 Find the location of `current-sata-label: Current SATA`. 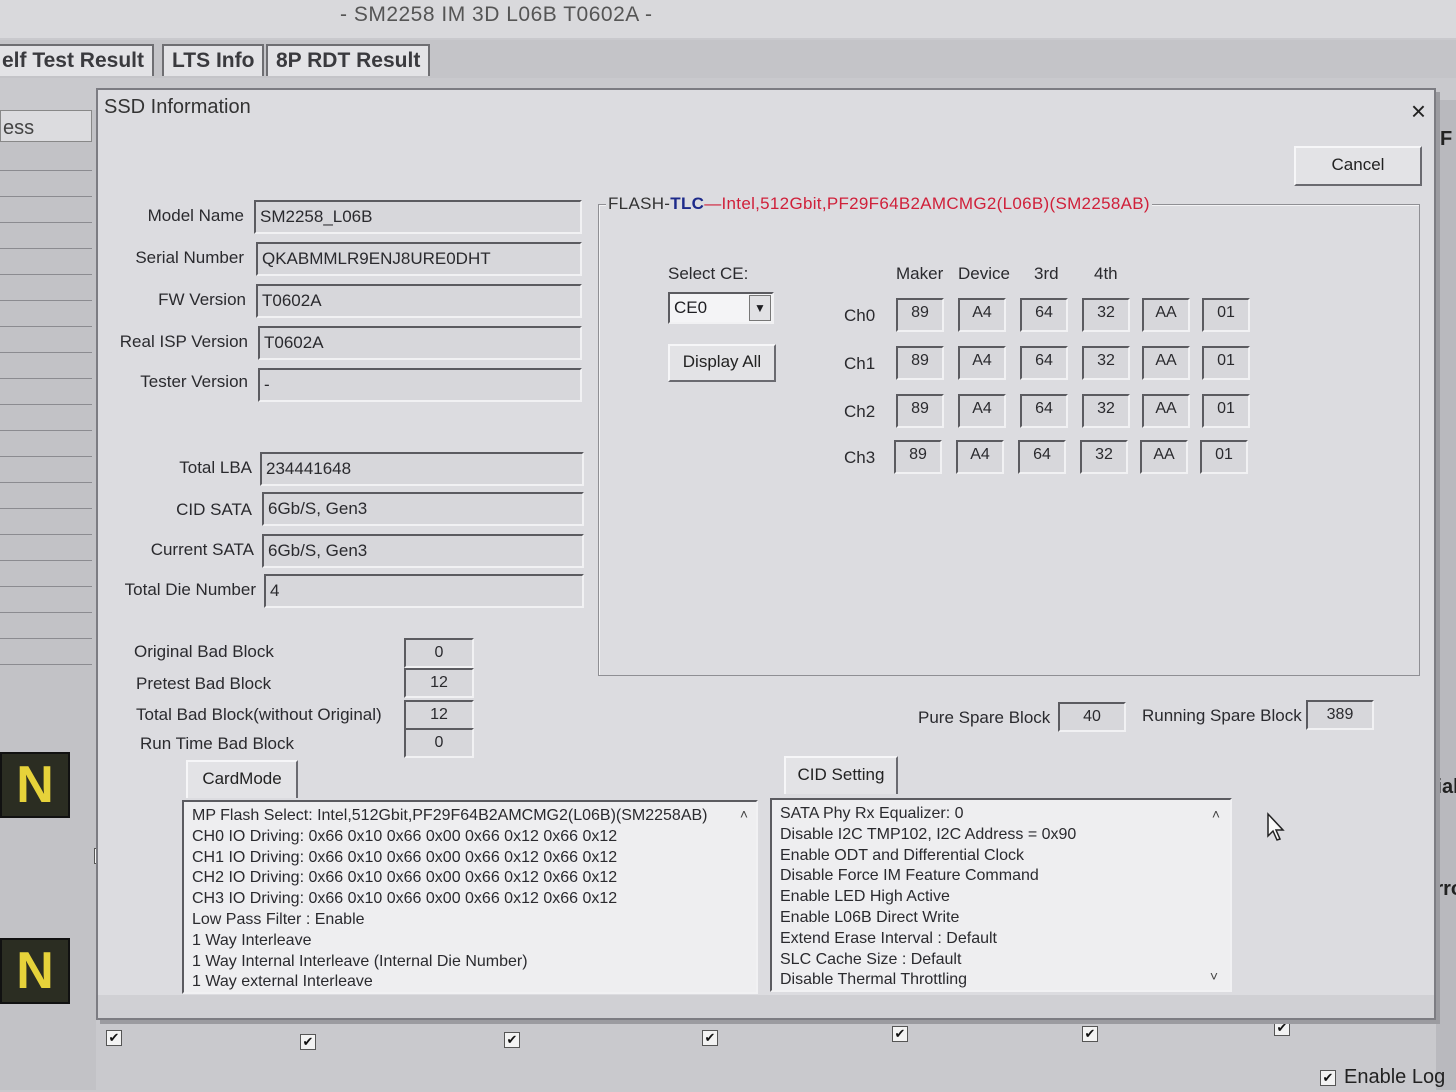

current-sata-label: Current SATA is located at coordinates (202, 549).